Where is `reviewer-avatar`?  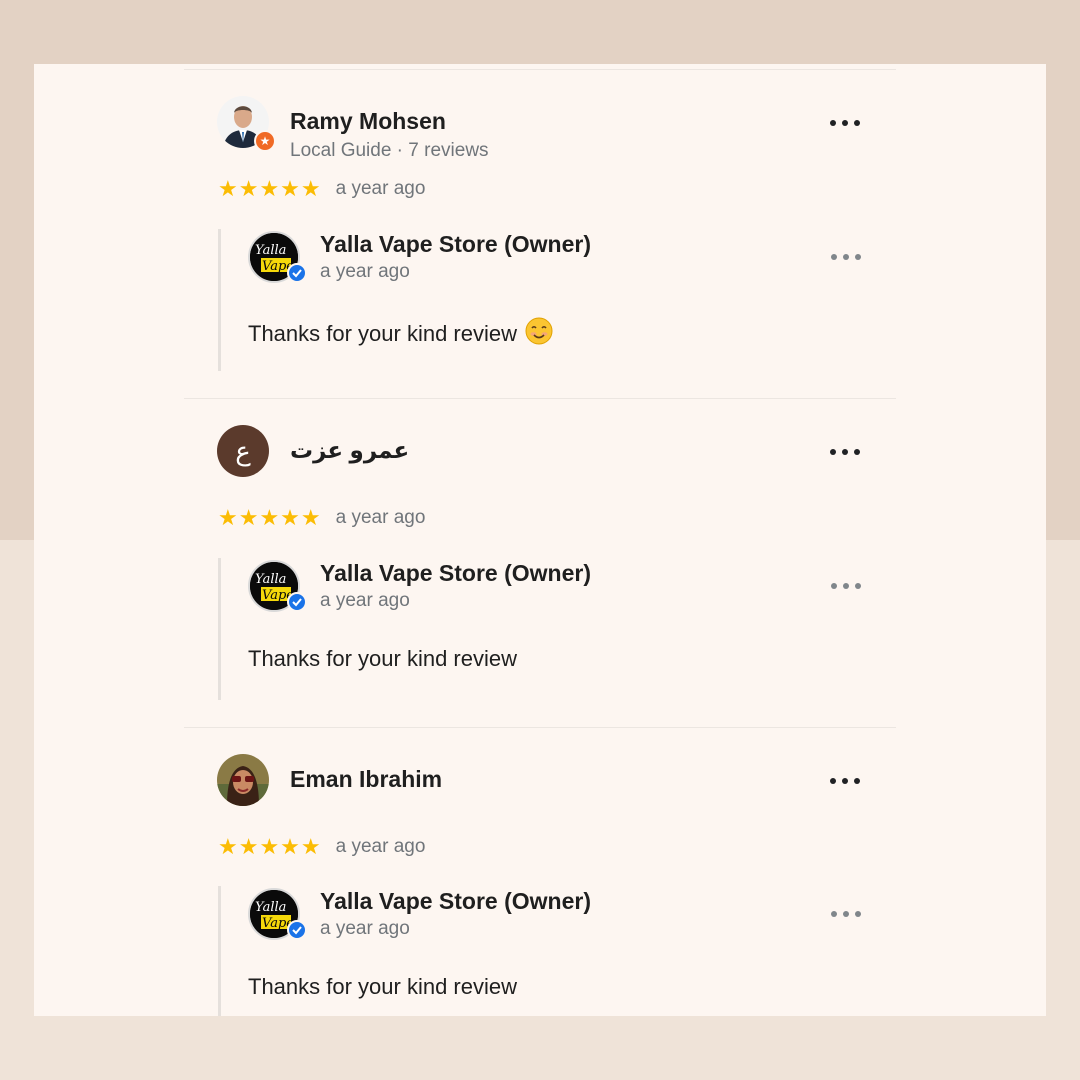
reviewer-avatar is located at coordinates (243, 780).